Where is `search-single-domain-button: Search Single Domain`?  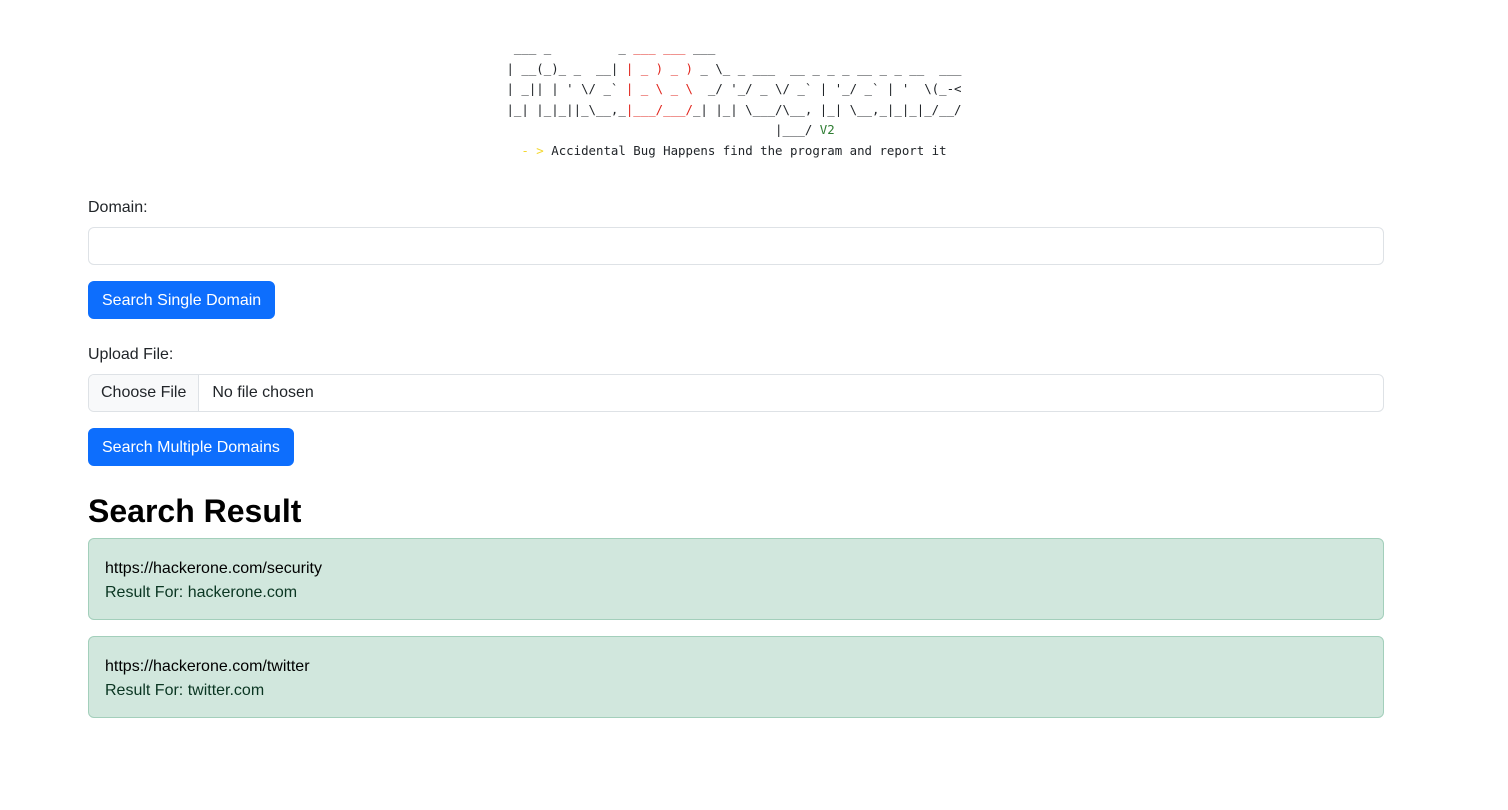
search-single-domain-button: Search Single Domain is located at coordinates (182, 300).